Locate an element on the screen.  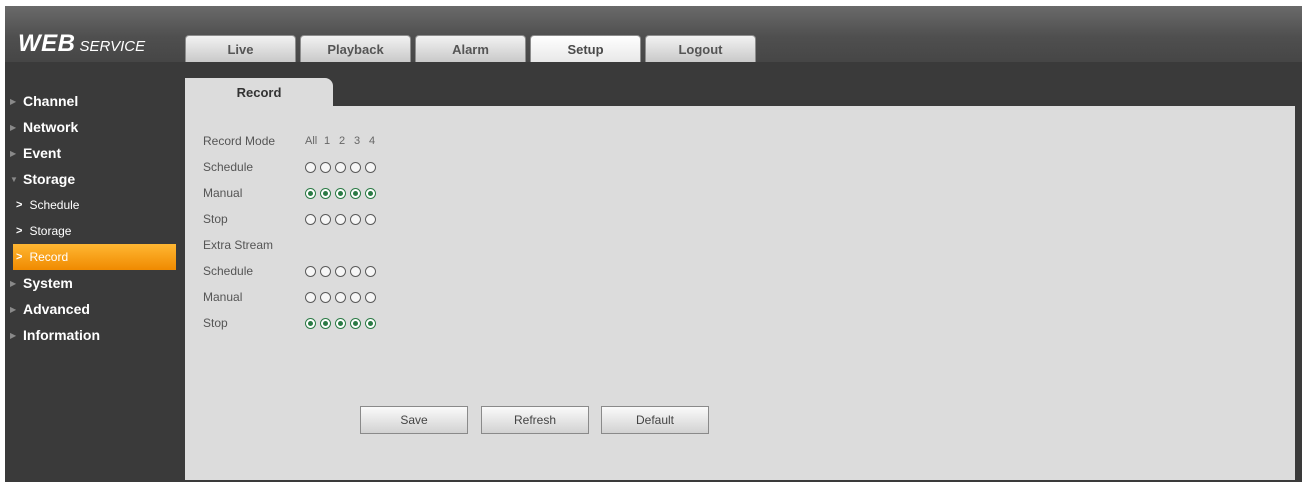
extra-manual-radio-all is located at coordinates (310, 297).